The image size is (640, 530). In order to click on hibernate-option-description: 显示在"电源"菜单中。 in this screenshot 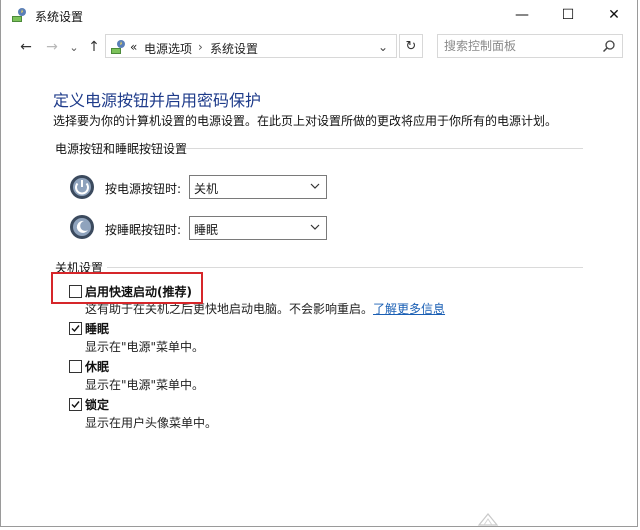, I will do `click(145, 385)`.